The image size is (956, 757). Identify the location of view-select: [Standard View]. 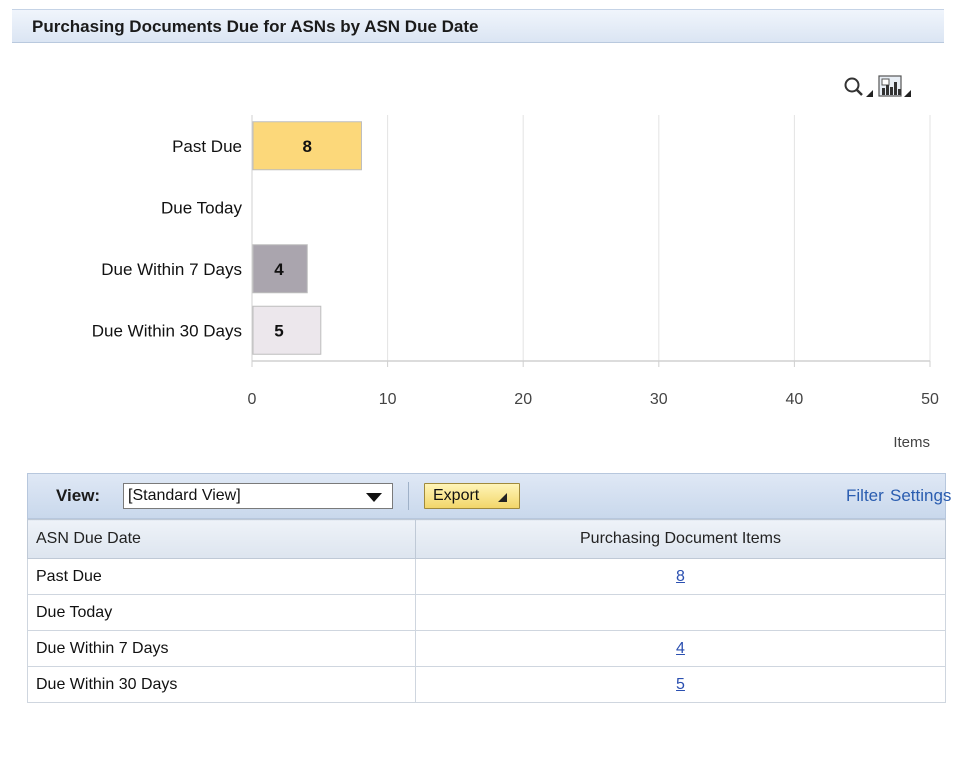
(258, 496).